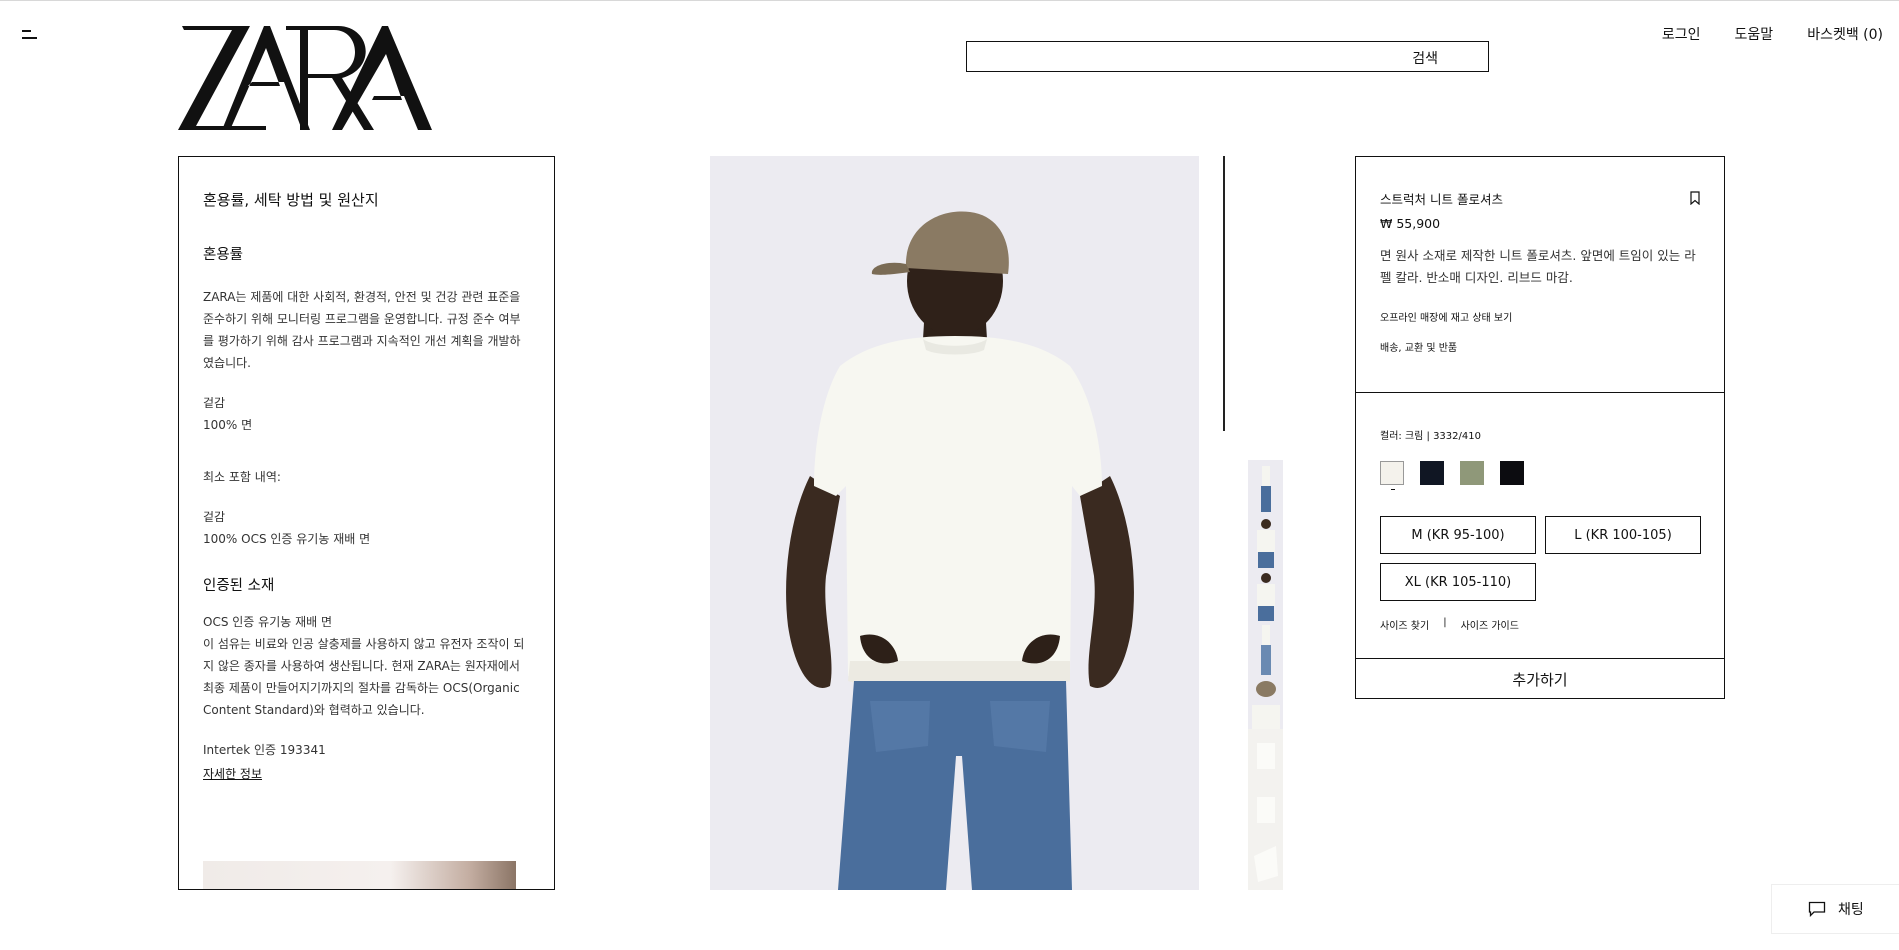  Describe the element at coordinates (239, 586) in the screenshot. I see `certified-heading: 인증된 소재` at that location.